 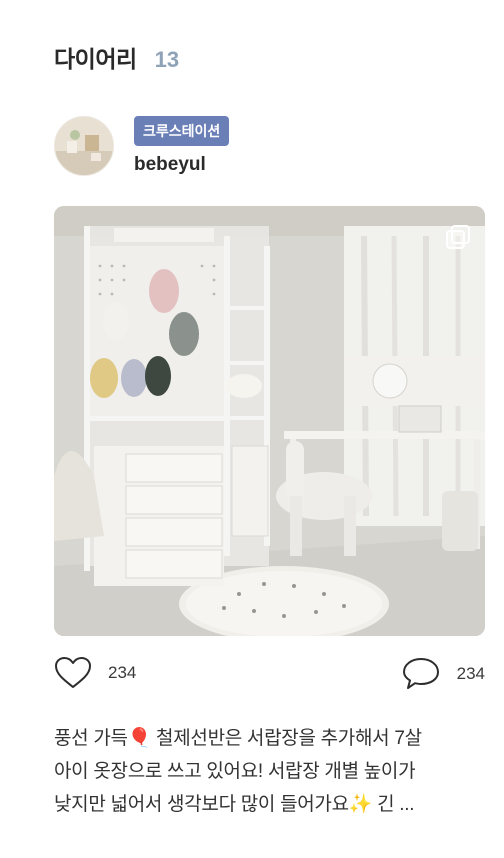 What do you see at coordinates (235, 771) in the screenshot?
I see `caption-line: 아이 옷장으로 쓰고 있어요! 서랍장 개별 높이가` at bounding box center [235, 771].